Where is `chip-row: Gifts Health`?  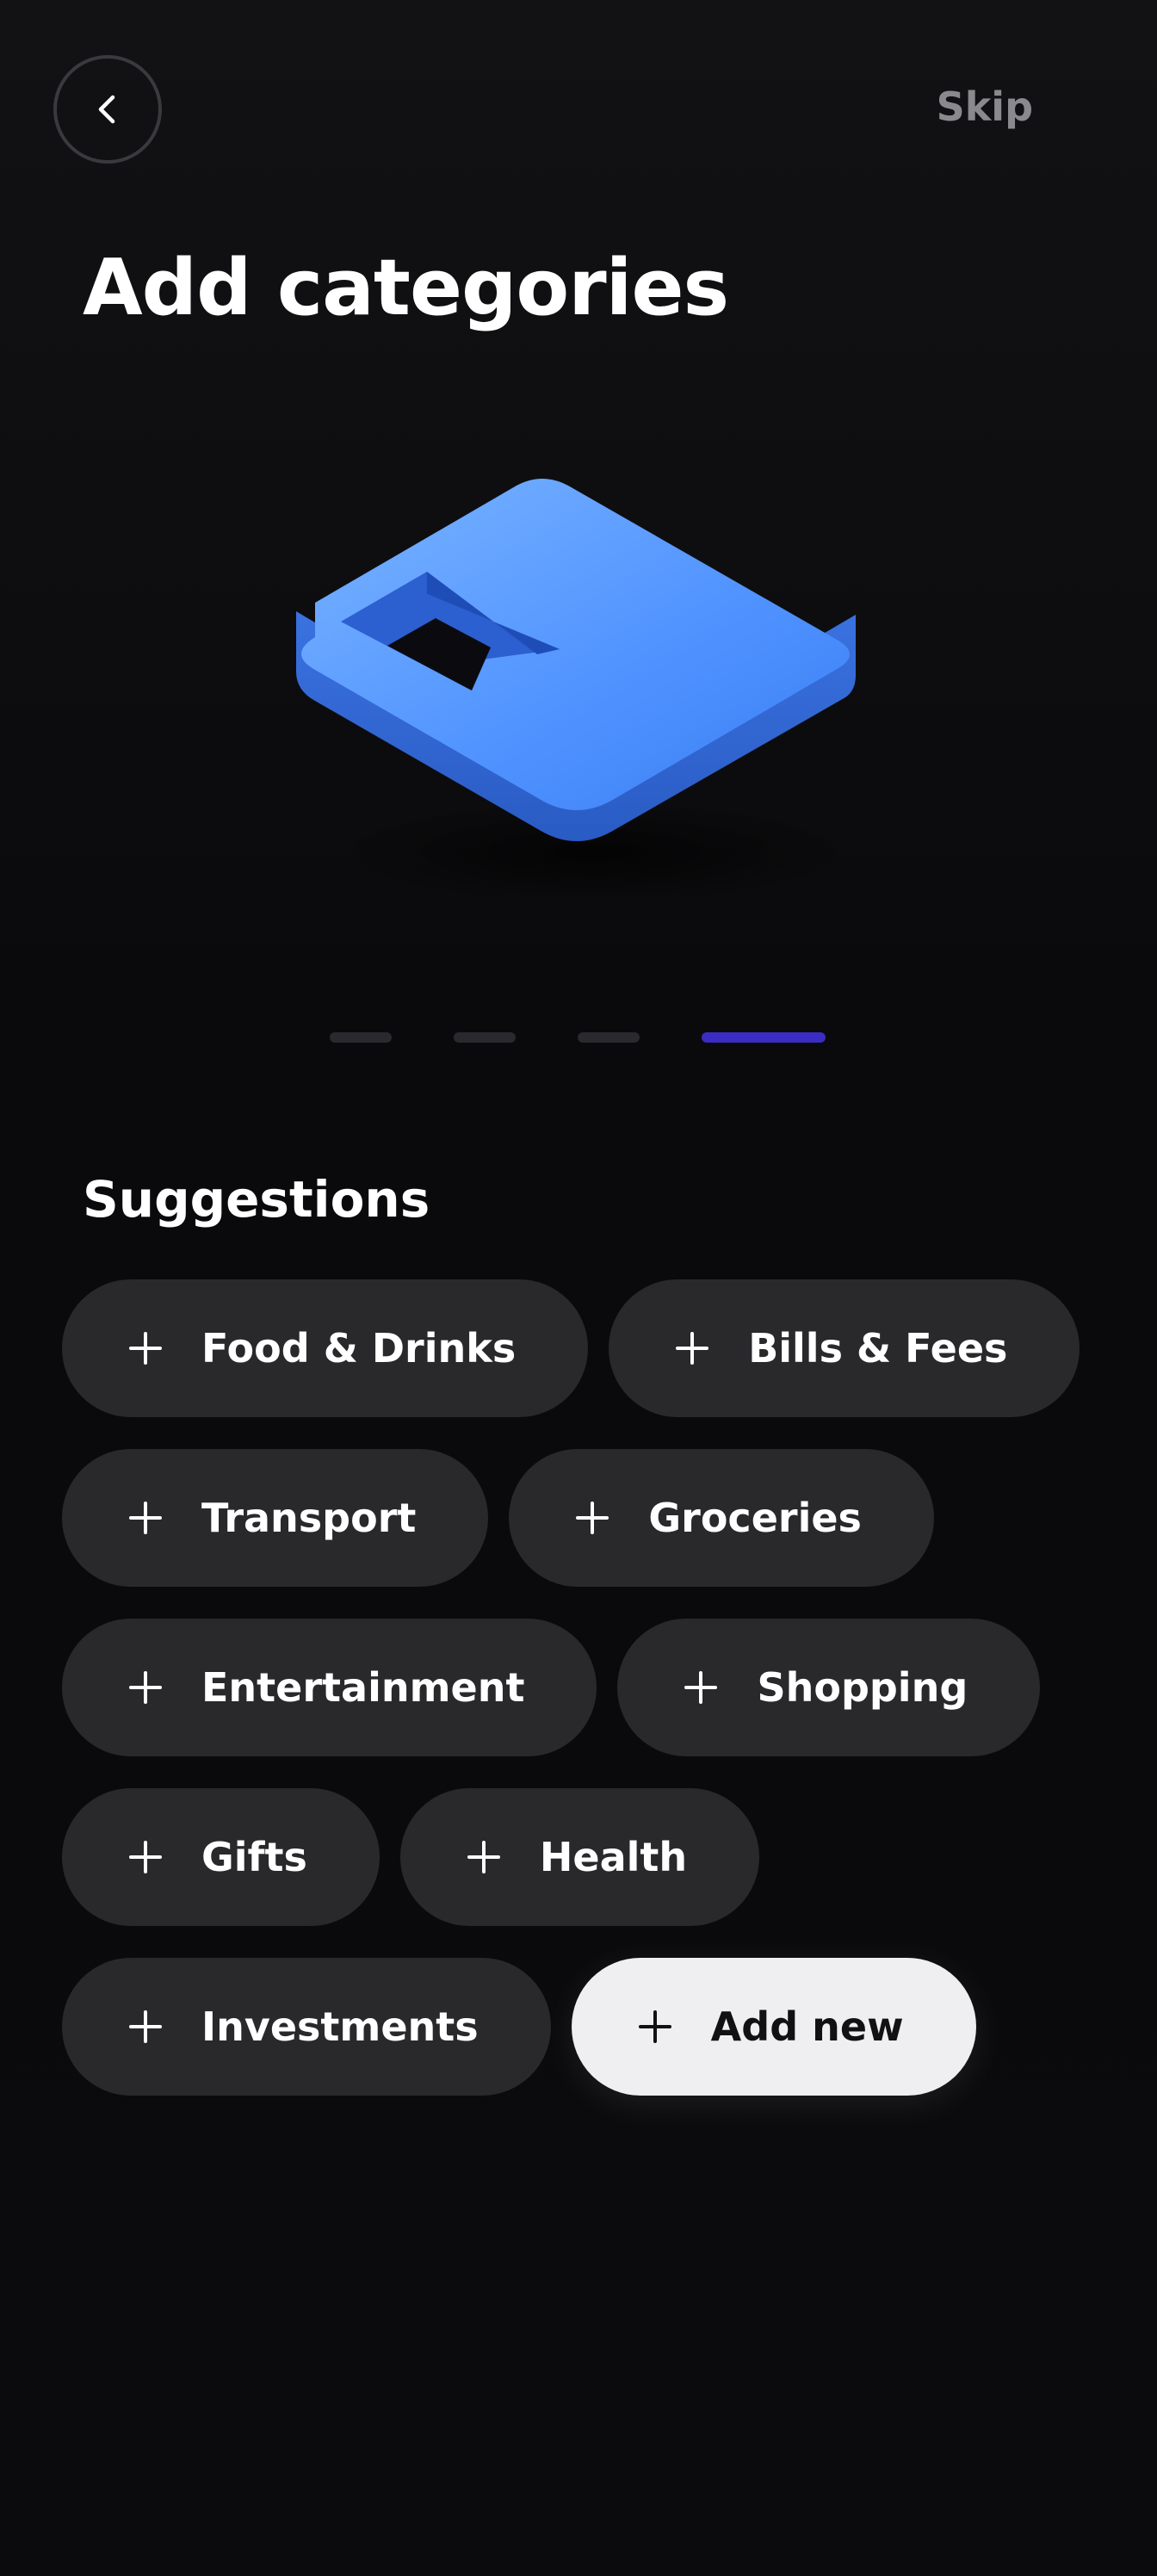 chip-row: Gifts Health is located at coordinates (579, 1857).